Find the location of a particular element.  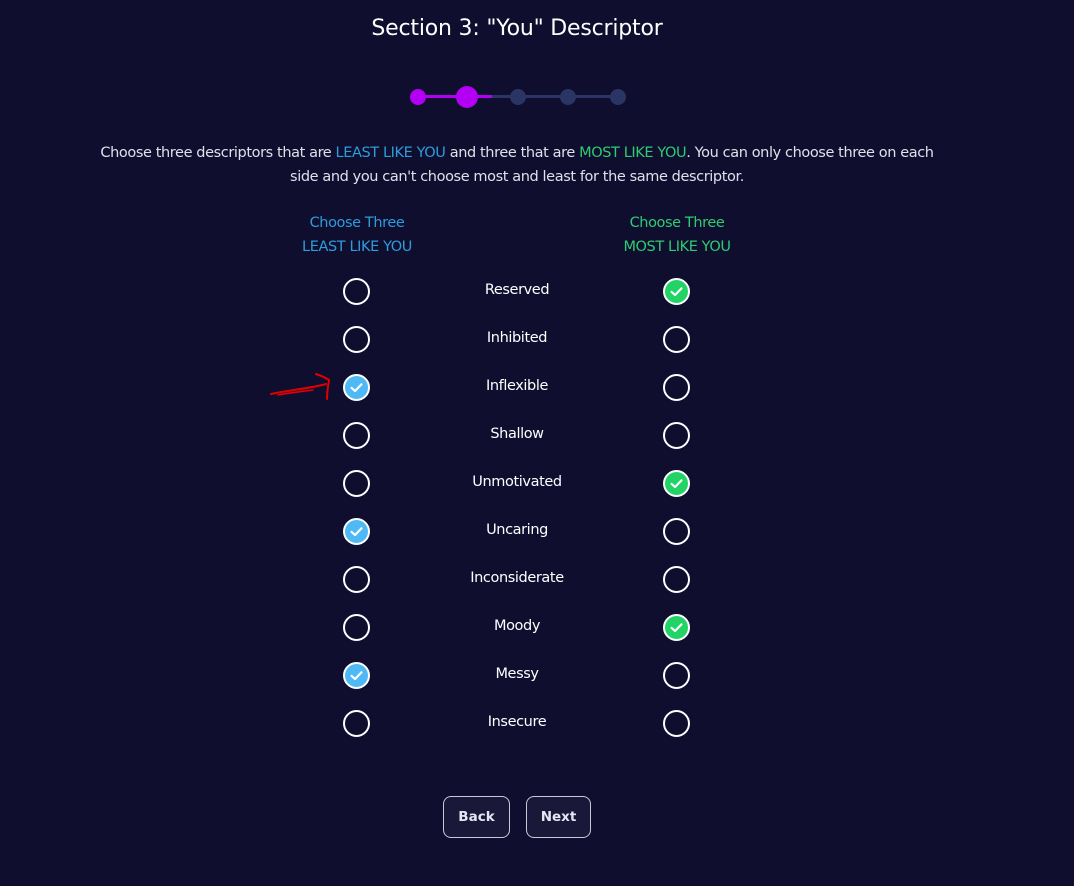

instructions-part: and three that are is located at coordinates (512, 153).